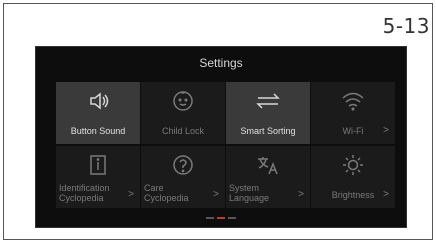  I want to click on child-lock-tile: Child Lock, so click(183, 113).